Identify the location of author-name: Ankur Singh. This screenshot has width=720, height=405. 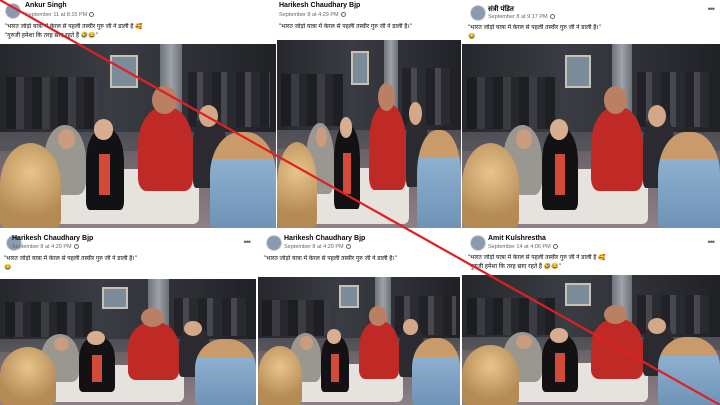
(46, 5).